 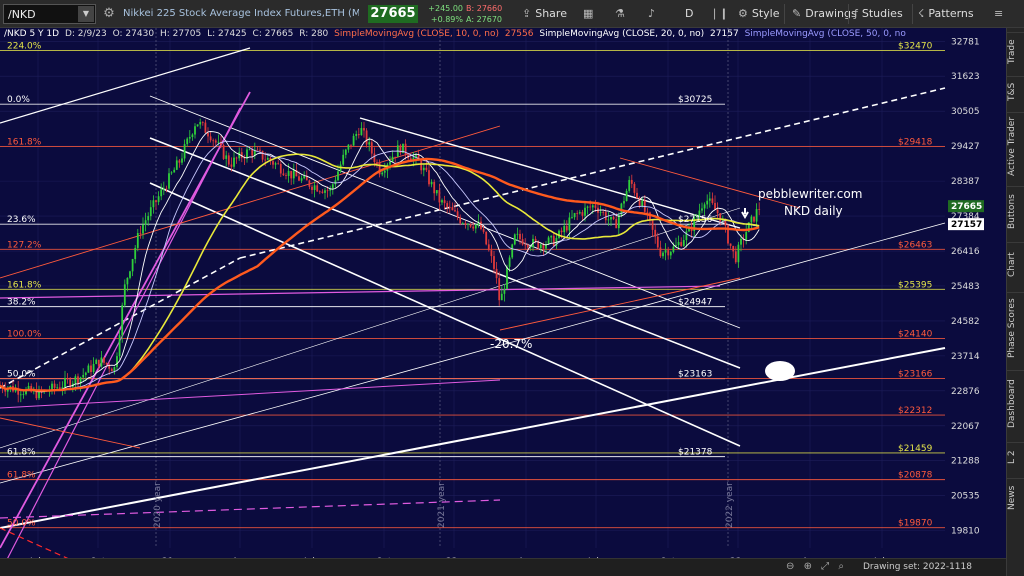 I want to click on drawing-set-label: Drawing set: 2022-1118, so click(x=917, y=567).